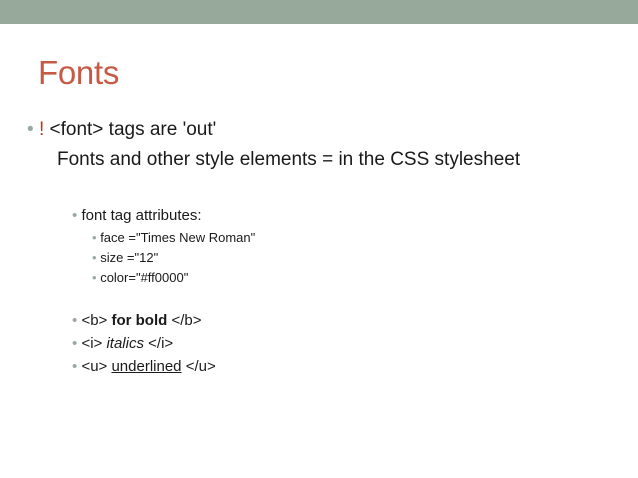 This screenshot has width=638, height=478. What do you see at coordinates (139, 320) in the screenshot?
I see `bold-sample: for bold` at bounding box center [139, 320].